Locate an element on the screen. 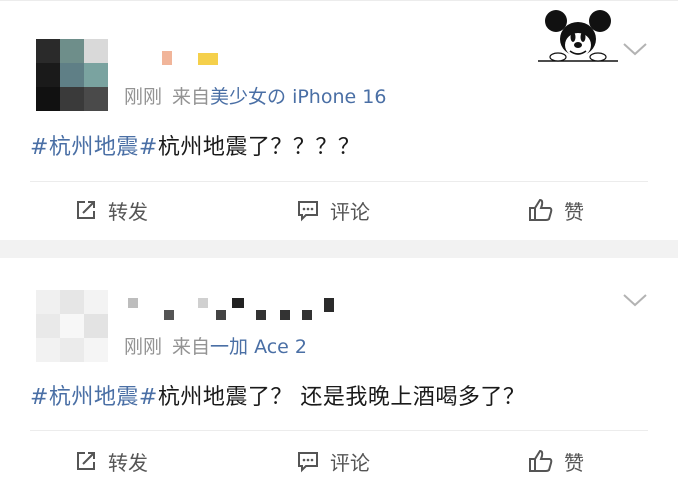 This screenshot has height=500, width=678. mickey-mouse-sticker is located at coordinates (578, 36).